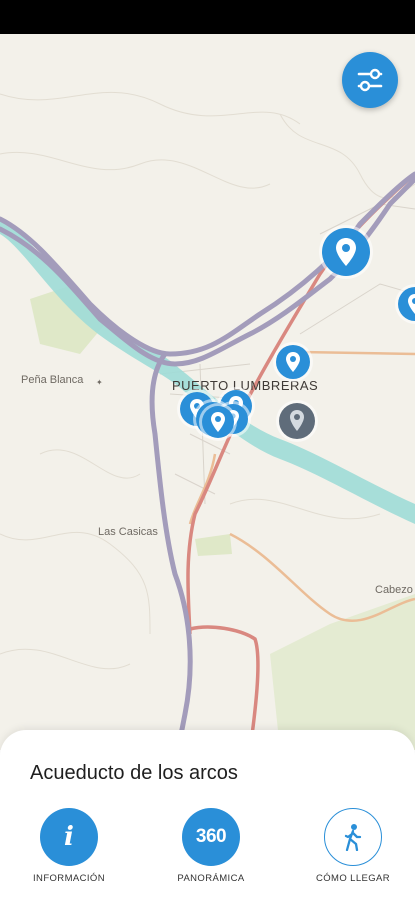 This screenshot has width=415, height=900. What do you see at coordinates (211, 837) in the screenshot?
I see `360-icon: 360` at bounding box center [211, 837].